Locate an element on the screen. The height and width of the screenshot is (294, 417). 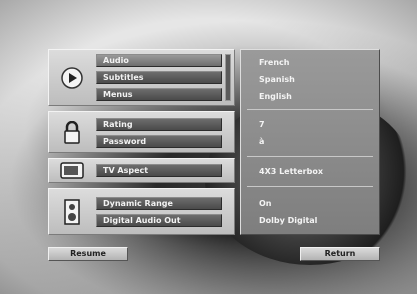
lock-icon is located at coordinates (72, 133).